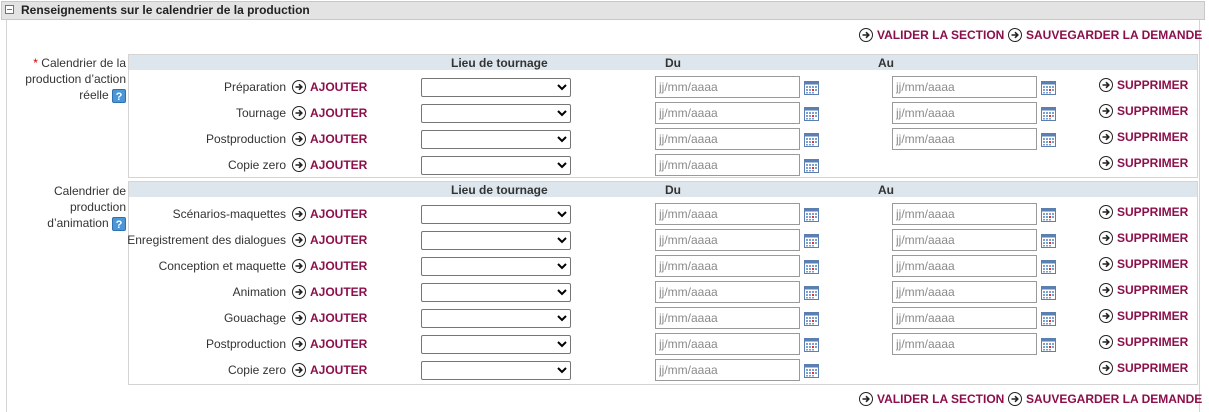  Describe the element at coordinates (256, 165) in the screenshot. I see `row-label: Copie zero` at that location.